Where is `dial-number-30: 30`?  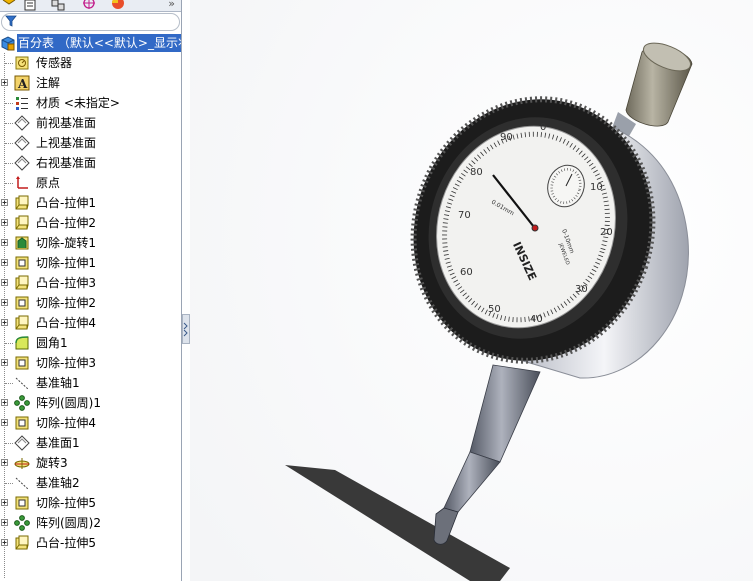 dial-number-30: 30 is located at coordinates (581, 289).